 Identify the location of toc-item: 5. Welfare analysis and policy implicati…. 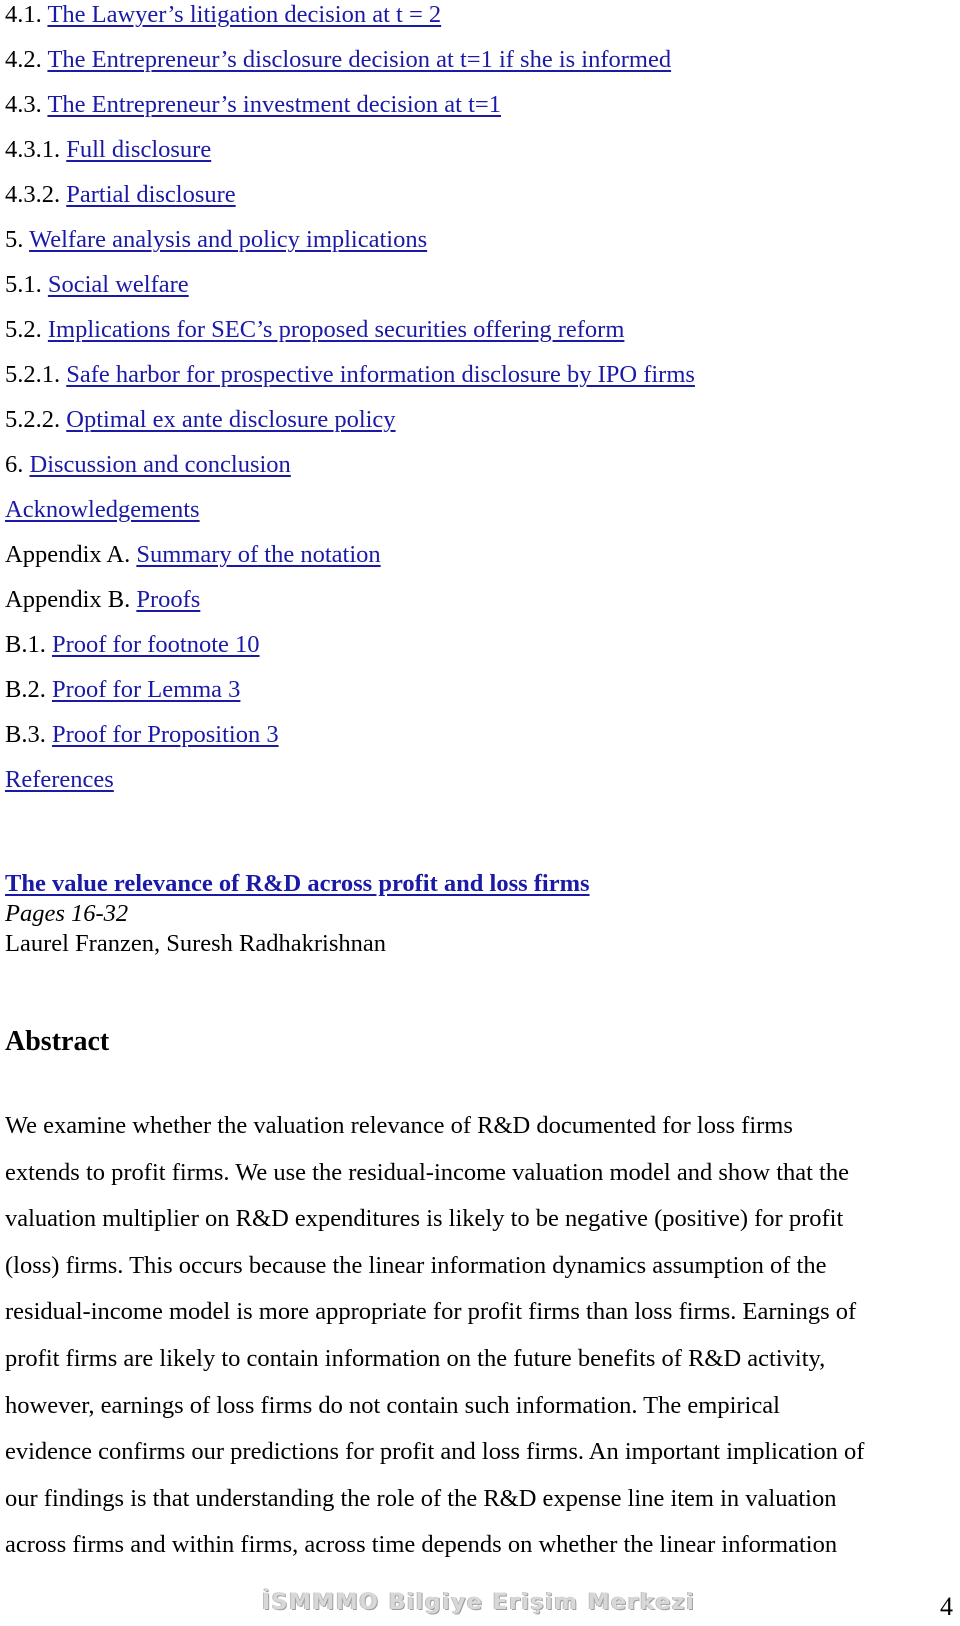
(216, 240).